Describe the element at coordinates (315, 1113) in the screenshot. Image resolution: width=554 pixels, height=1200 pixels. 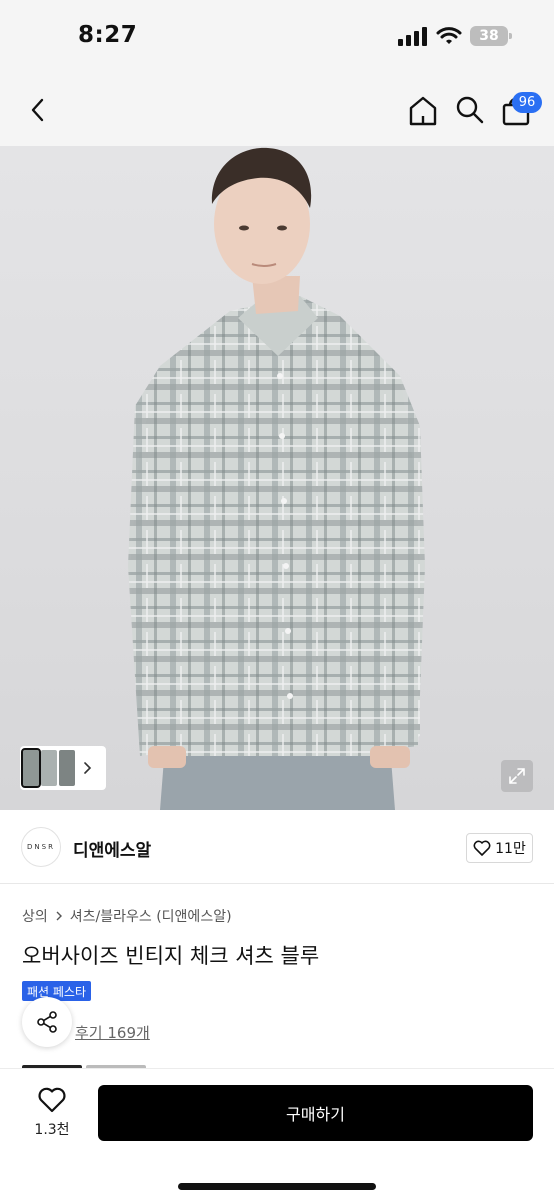
I see `buy-button: 구매하기` at that location.